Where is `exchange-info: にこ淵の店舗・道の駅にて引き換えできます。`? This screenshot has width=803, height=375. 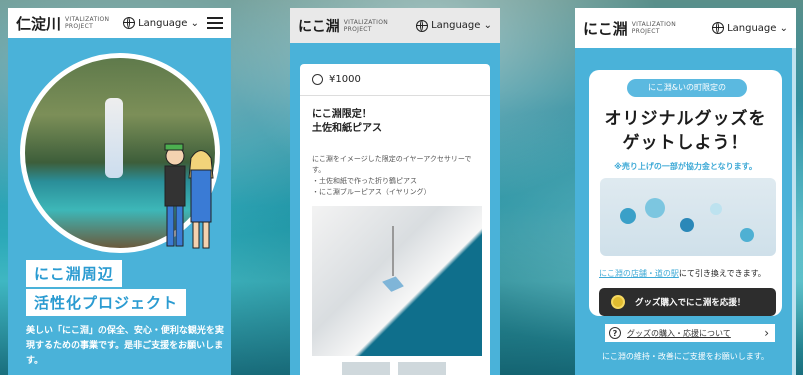 exchange-info: にこ淵の店舗・道の駅にて引き換えできます。 is located at coordinates (682, 273).